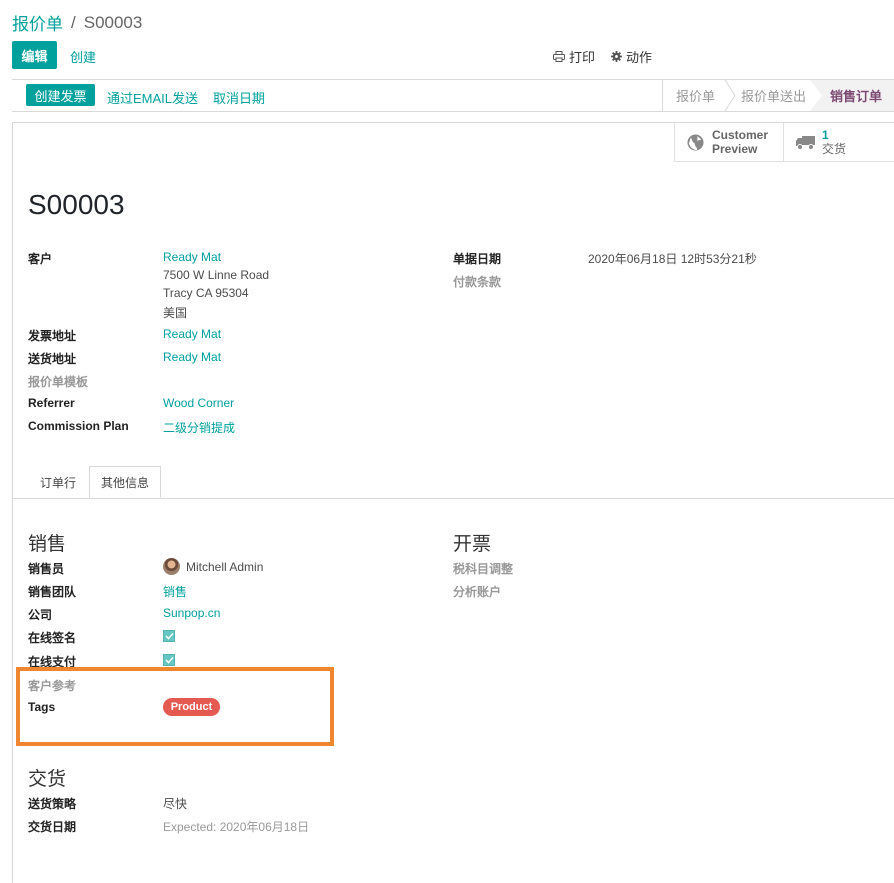 Image resolution: width=894 pixels, height=883 pixels. Describe the element at coordinates (52, 804) in the screenshot. I see `shipping-policy-label: 送货策略` at that location.